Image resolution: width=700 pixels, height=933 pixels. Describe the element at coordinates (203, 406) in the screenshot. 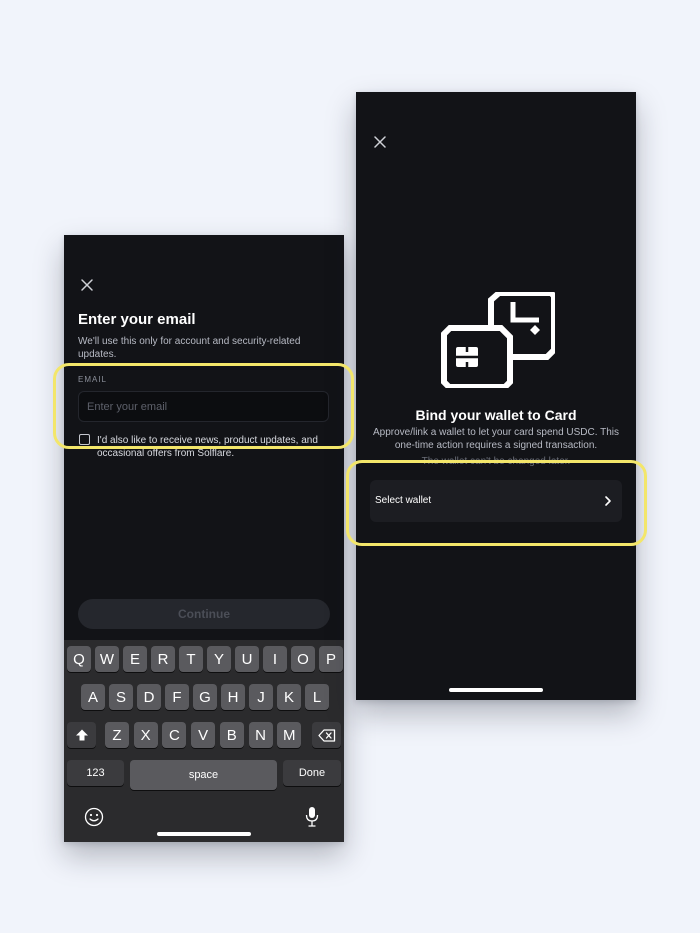

I see `email-field-highlight` at that location.